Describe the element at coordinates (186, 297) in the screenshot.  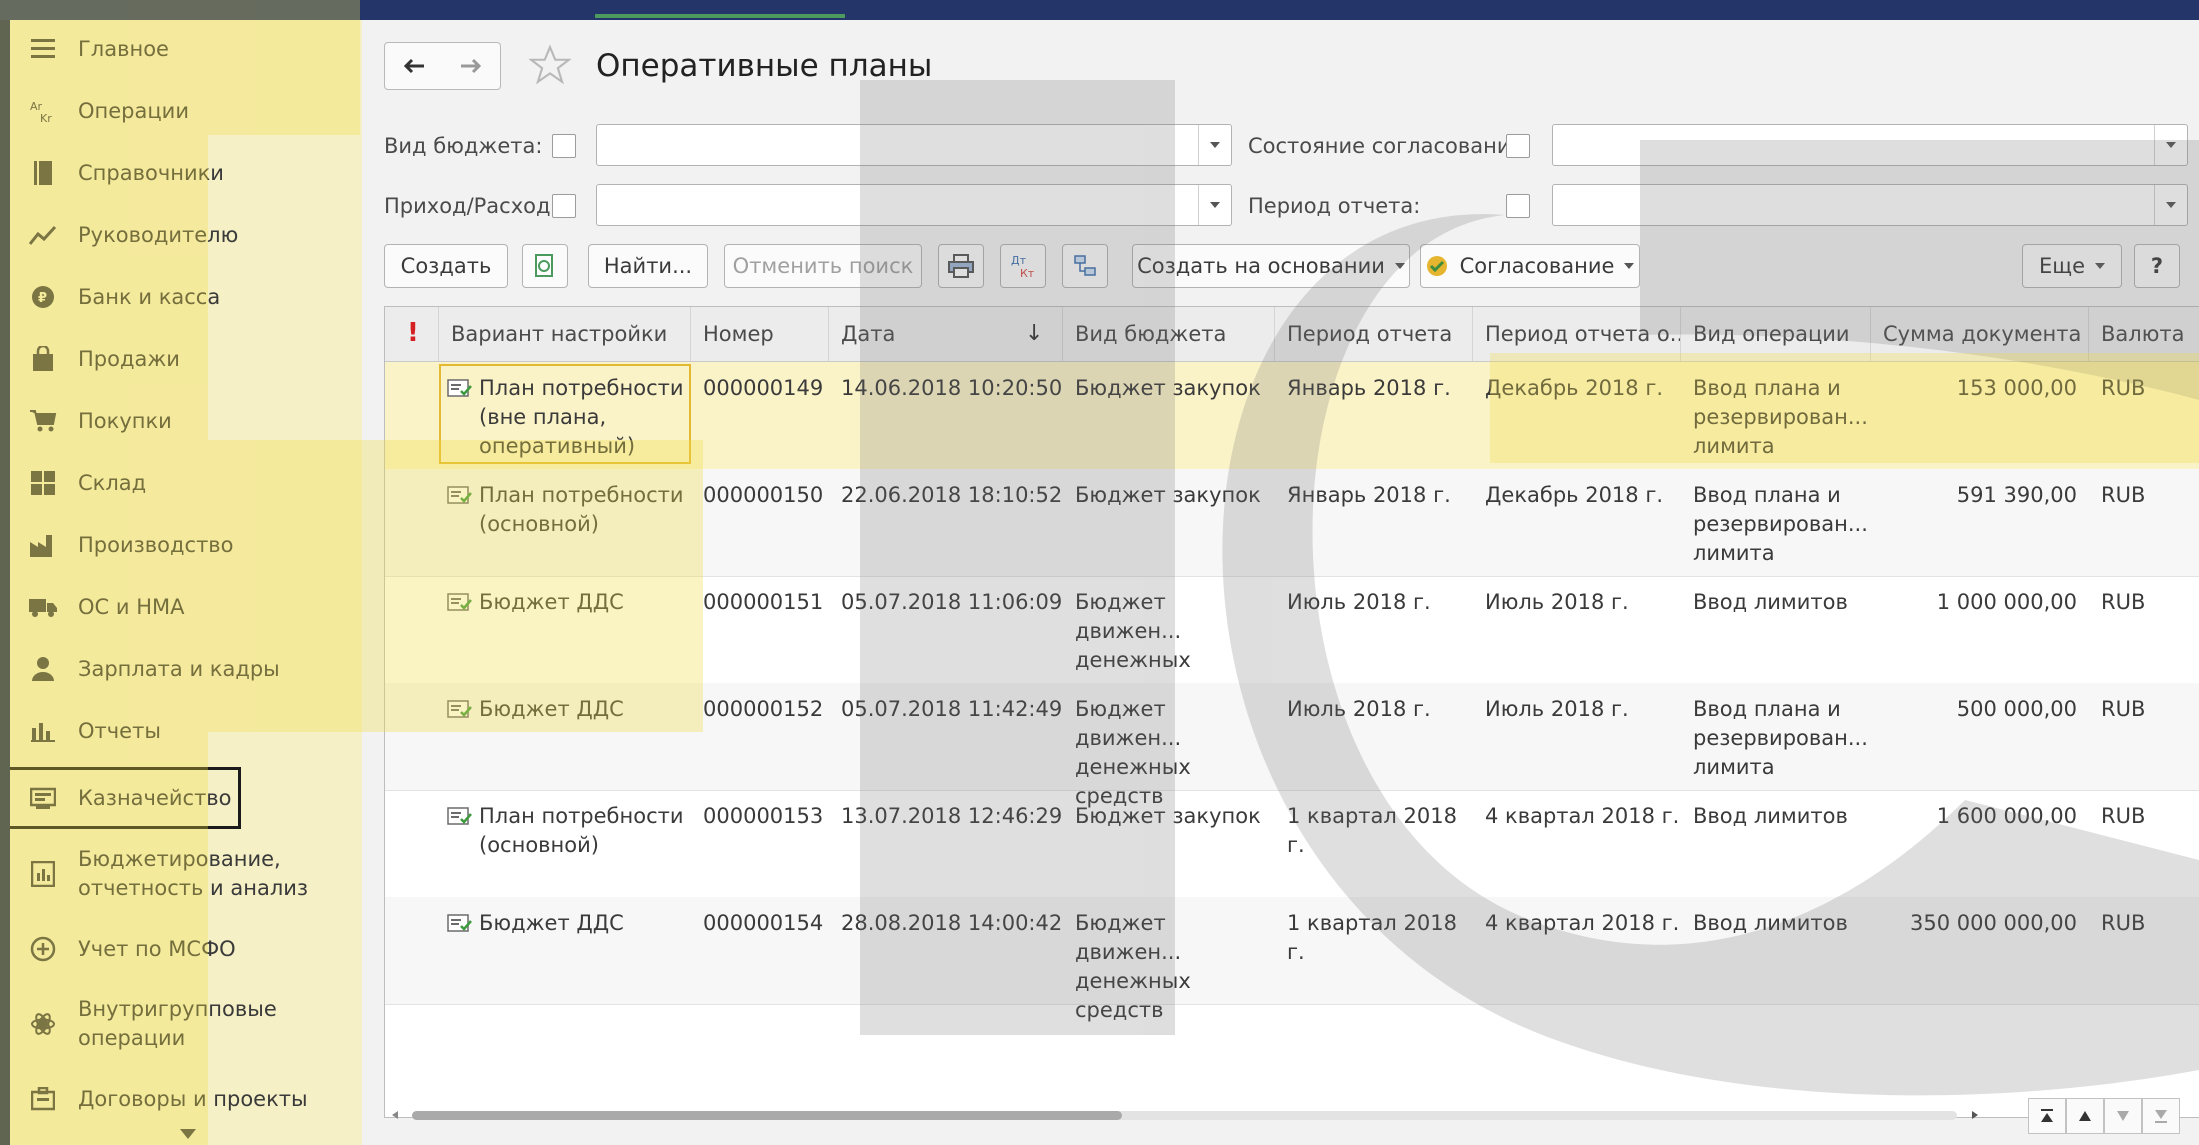
I see `sidebar-item-bank: ₽ Банк и касса` at that location.